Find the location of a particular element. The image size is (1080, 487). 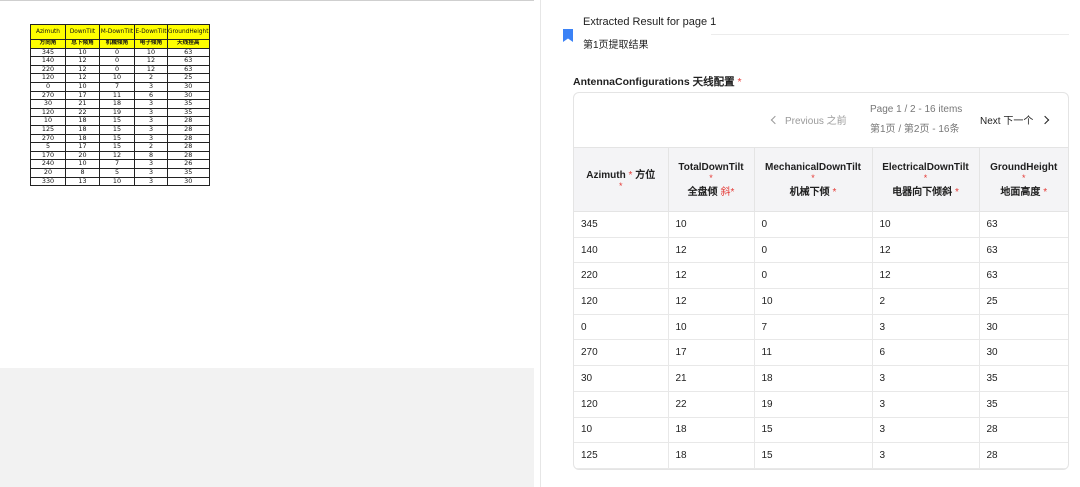

column-header-azimuth: Azimuth * 方位 * is located at coordinates (621, 179).